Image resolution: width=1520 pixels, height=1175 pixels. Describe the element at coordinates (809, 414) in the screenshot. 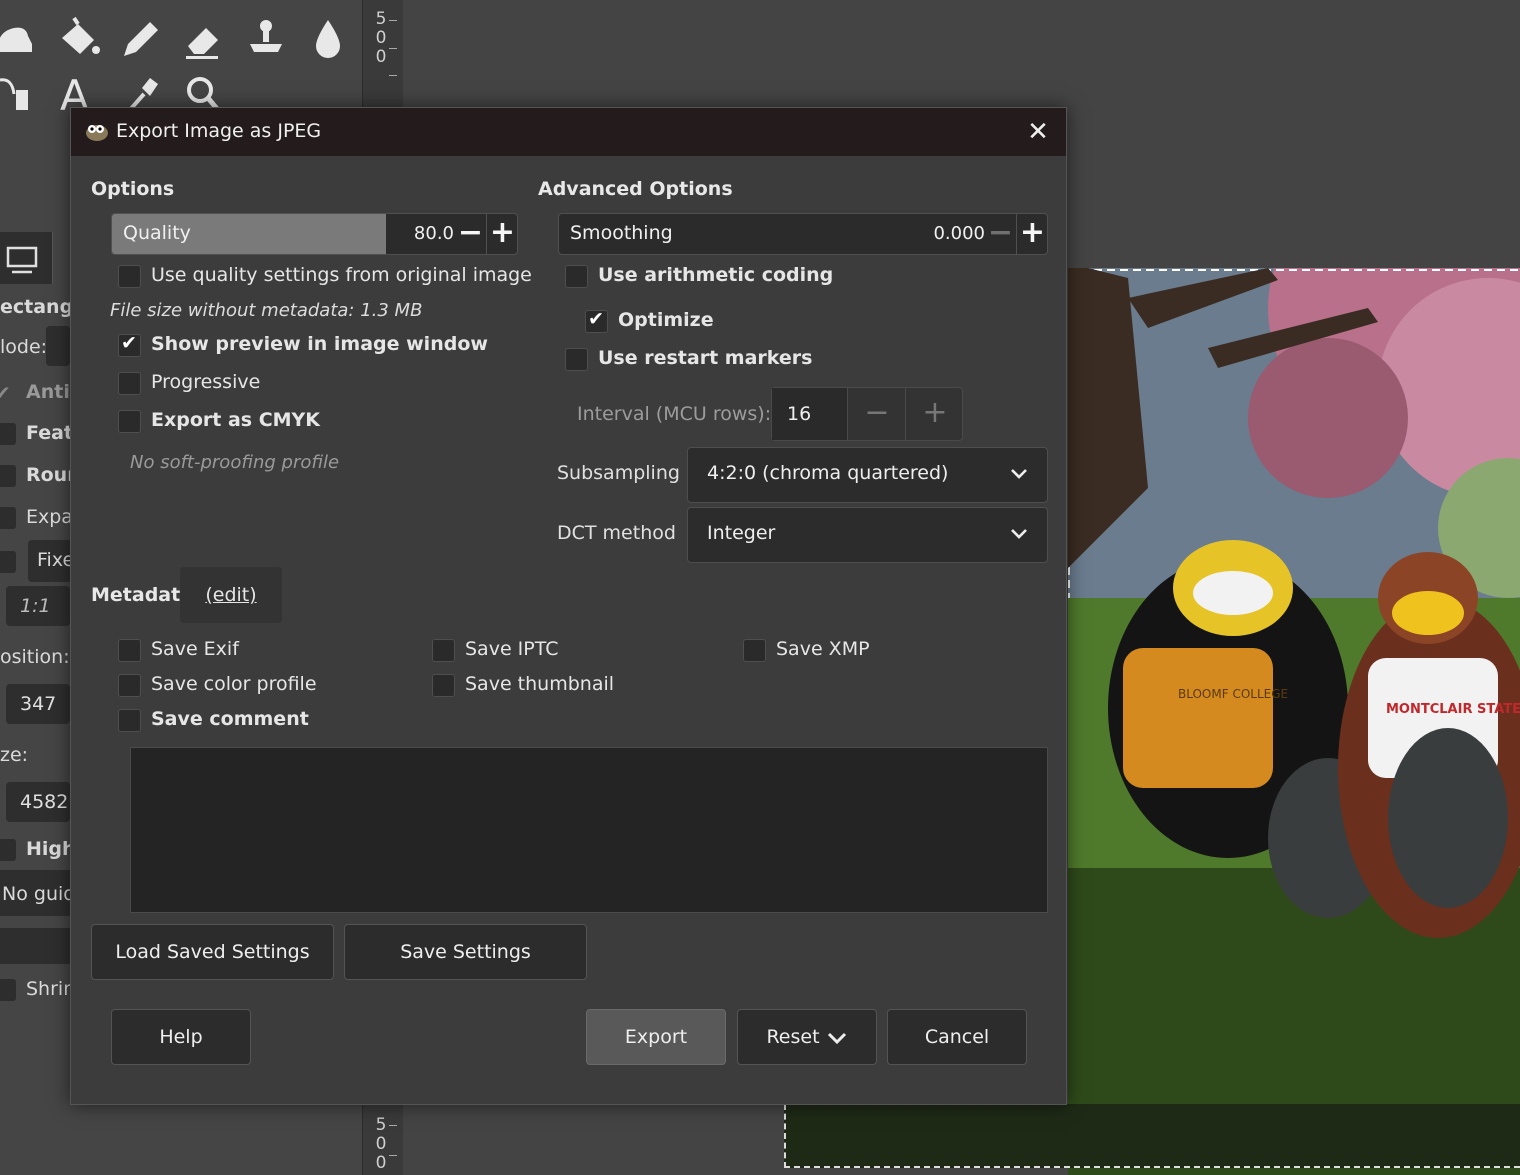

I see `interval-value: 16` at that location.